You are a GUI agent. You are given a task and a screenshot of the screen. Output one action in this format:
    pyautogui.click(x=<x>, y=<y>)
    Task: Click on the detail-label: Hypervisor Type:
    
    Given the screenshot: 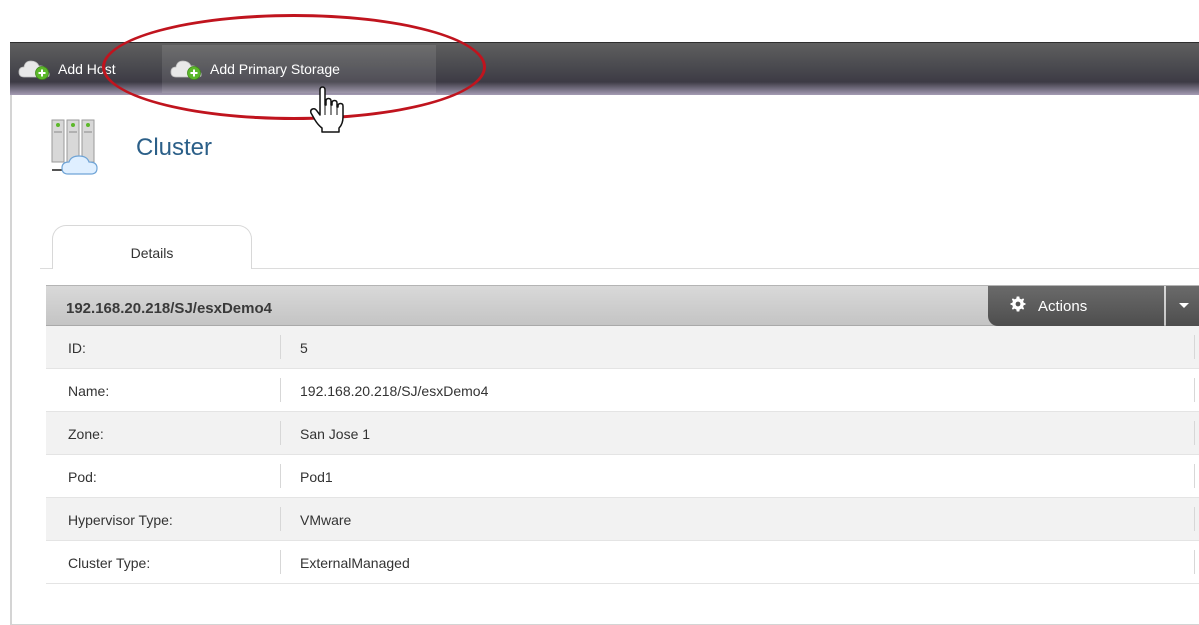 What is the action you would take?
    pyautogui.click(x=120, y=520)
    